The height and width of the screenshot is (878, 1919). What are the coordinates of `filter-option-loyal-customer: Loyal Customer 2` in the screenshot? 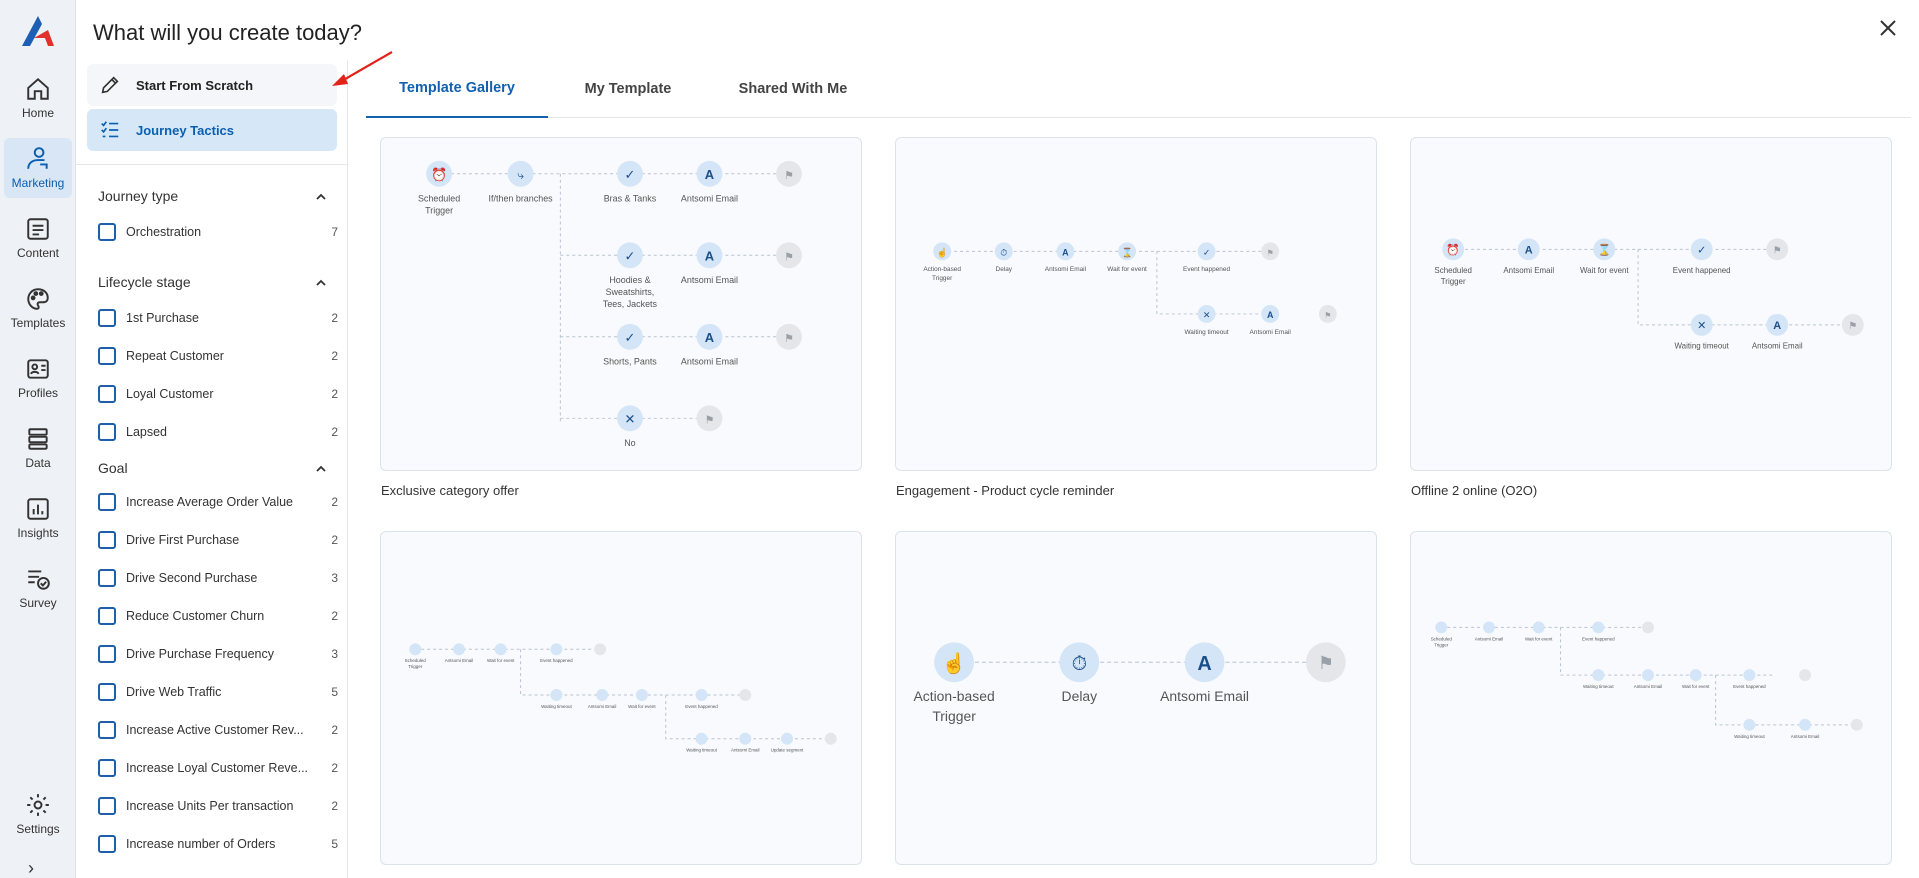 It's located at (218, 394).